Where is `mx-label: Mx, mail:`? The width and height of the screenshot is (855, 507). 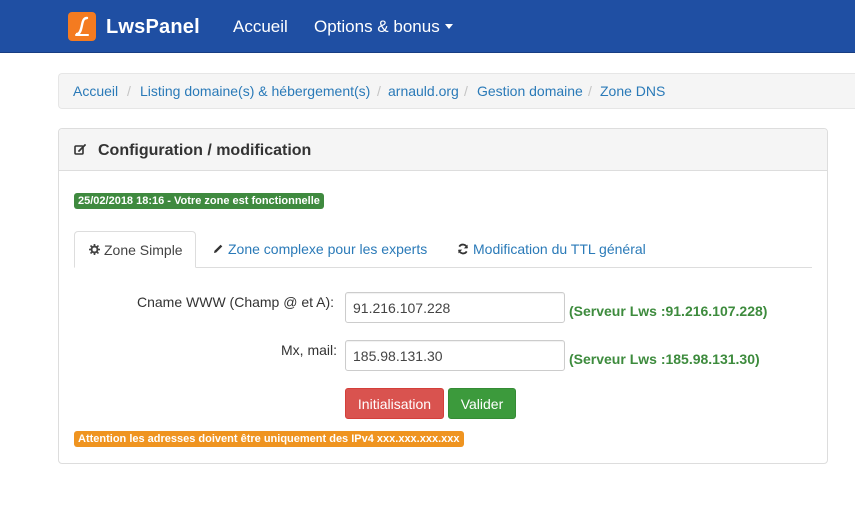
mx-label: Mx, mail: is located at coordinates (309, 350).